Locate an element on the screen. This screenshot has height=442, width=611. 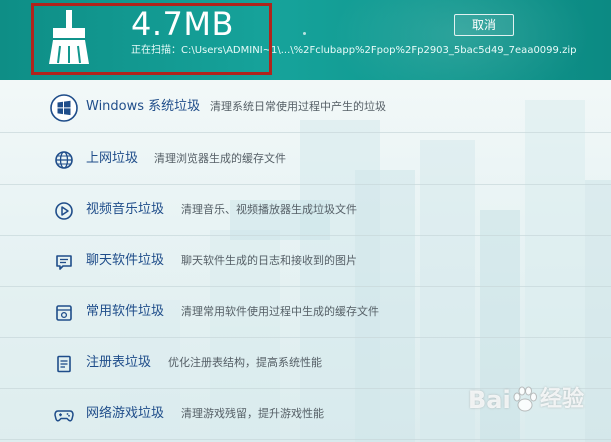
category-web-junk: 上网垃圾 清理浏览器生成的缓存文件 is located at coordinates (305, 159).